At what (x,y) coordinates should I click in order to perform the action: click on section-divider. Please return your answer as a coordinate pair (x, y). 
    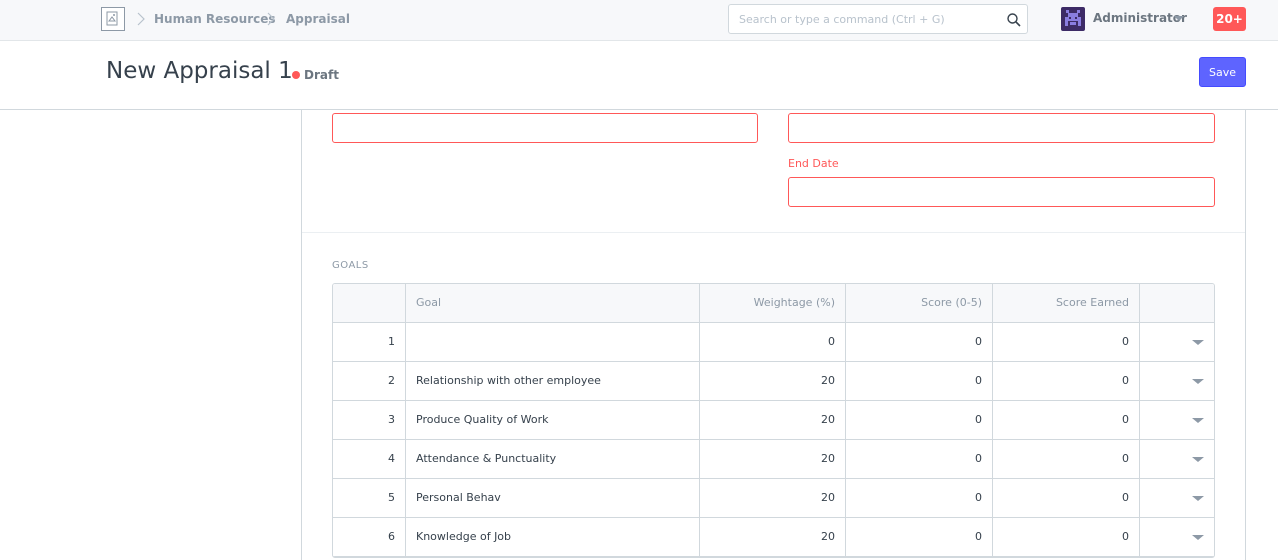
    Looking at the image, I should click on (773, 232).